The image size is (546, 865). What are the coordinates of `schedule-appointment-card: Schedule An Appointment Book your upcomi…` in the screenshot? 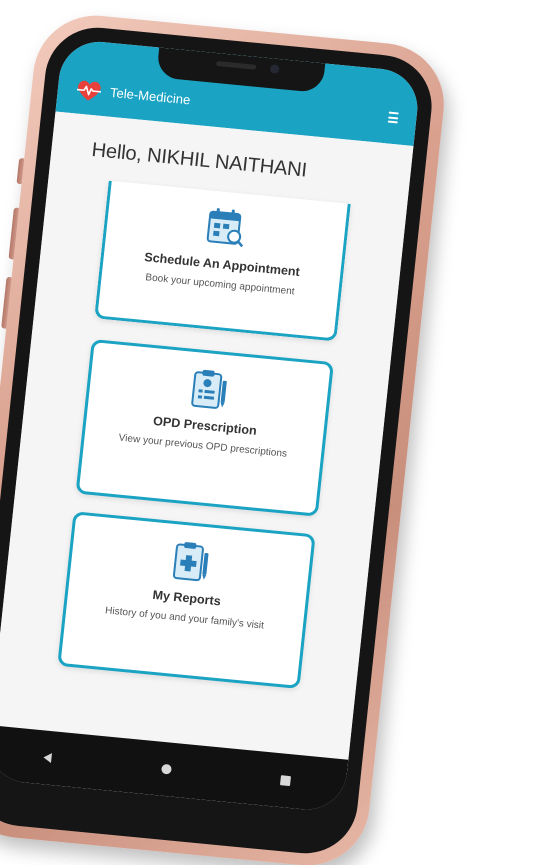 It's located at (222, 261).